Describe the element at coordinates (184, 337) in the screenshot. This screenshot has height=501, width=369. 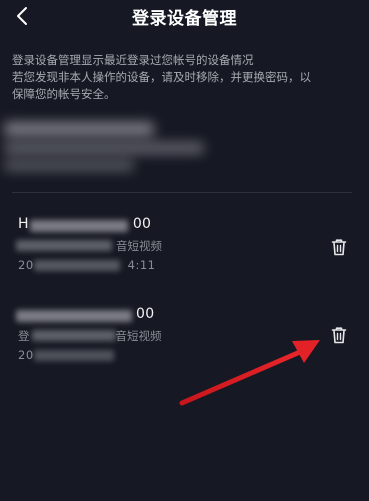
I see `device-list-item: 00 登 音短视频 20` at that location.